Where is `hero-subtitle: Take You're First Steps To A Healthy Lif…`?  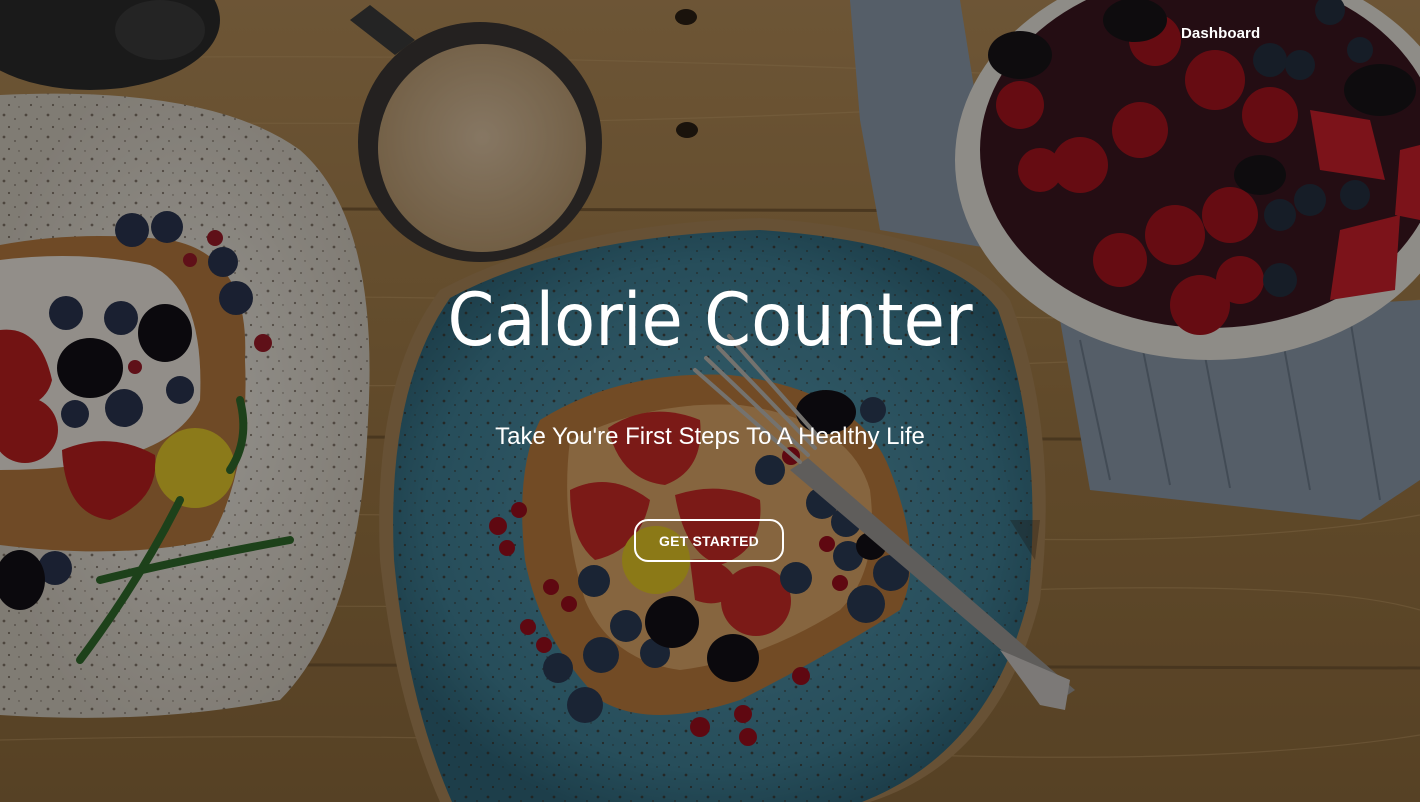
hero-subtitle: Take You're First Steps To A Healthy Lif… is located at coordinates (710, 436).